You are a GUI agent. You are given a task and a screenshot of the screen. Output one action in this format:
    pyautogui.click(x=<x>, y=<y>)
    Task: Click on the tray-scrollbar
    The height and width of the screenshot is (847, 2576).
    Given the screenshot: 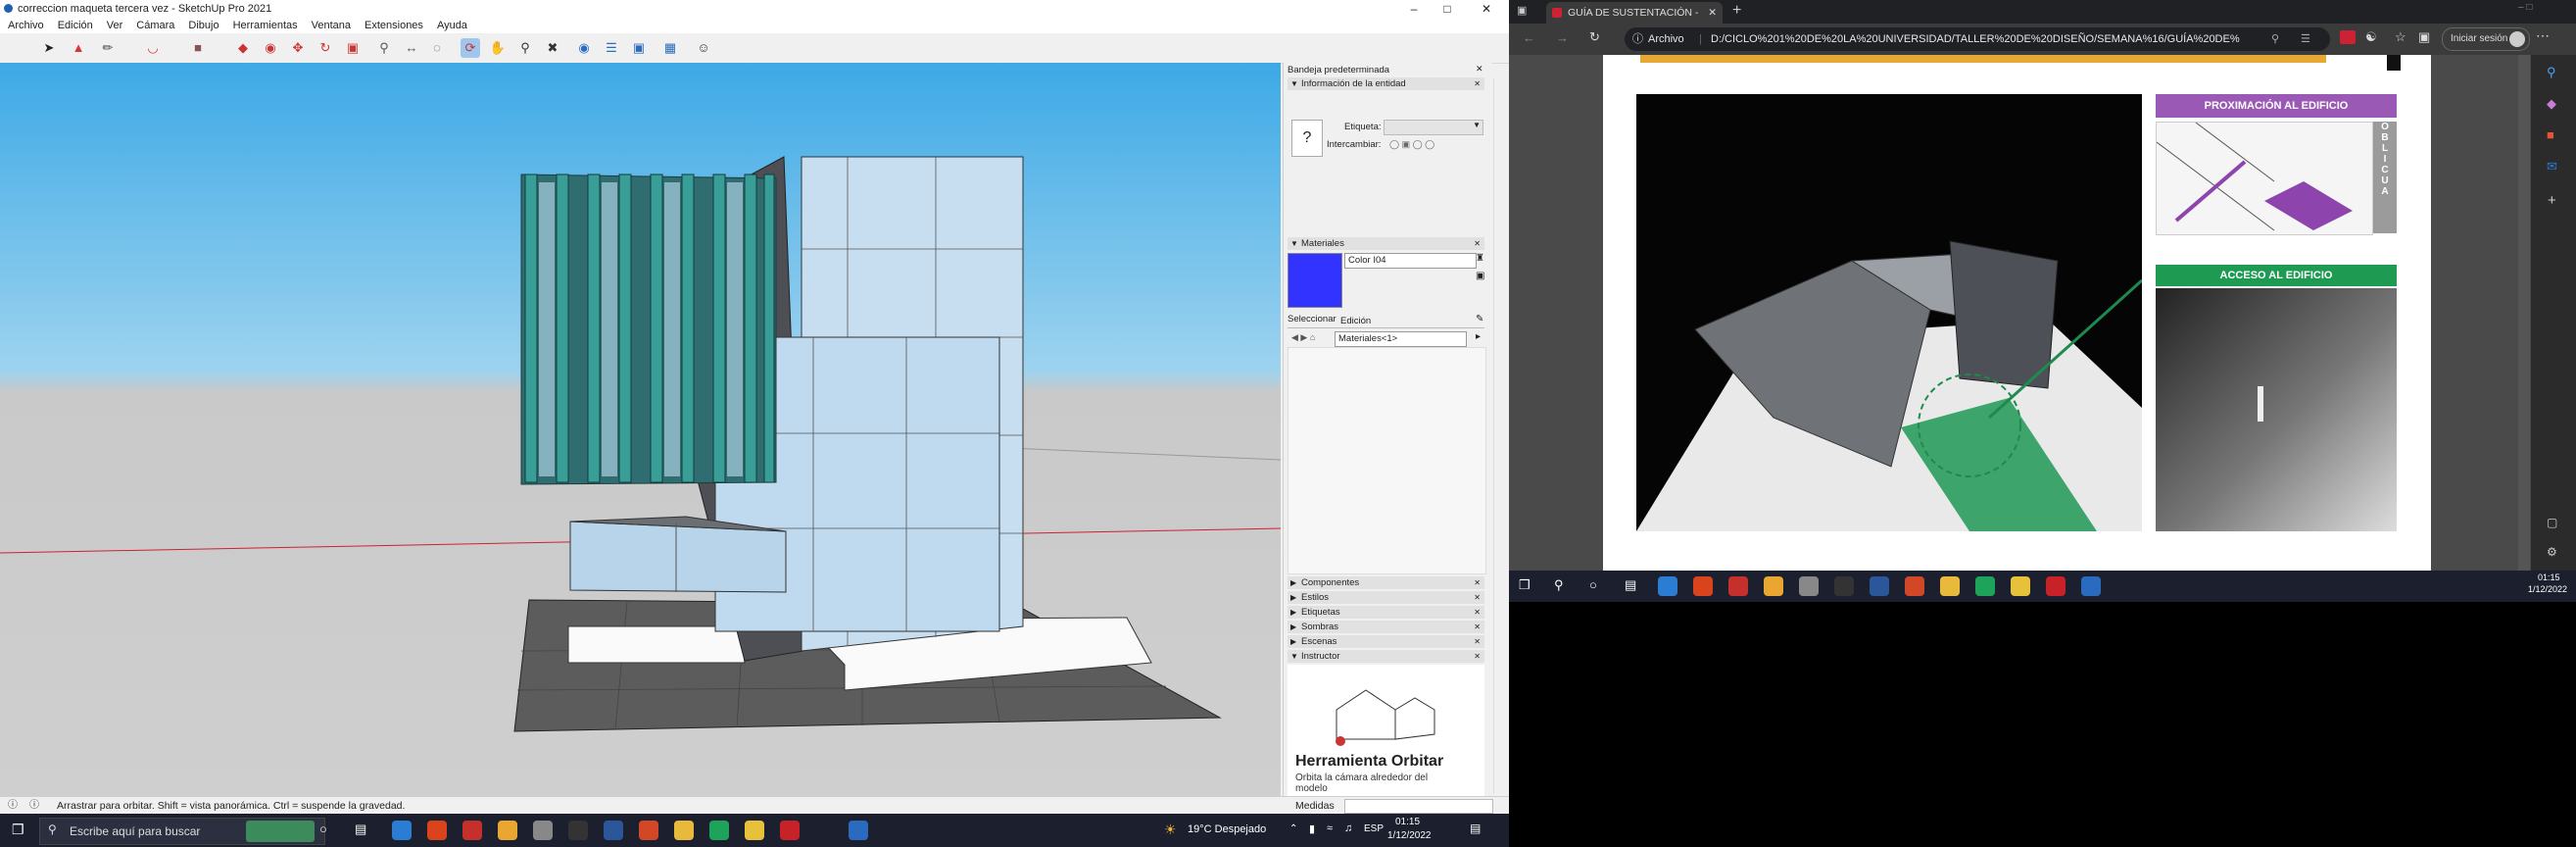 What is the action you would take?
    pyautogui.click(x=1500, y=436)
    